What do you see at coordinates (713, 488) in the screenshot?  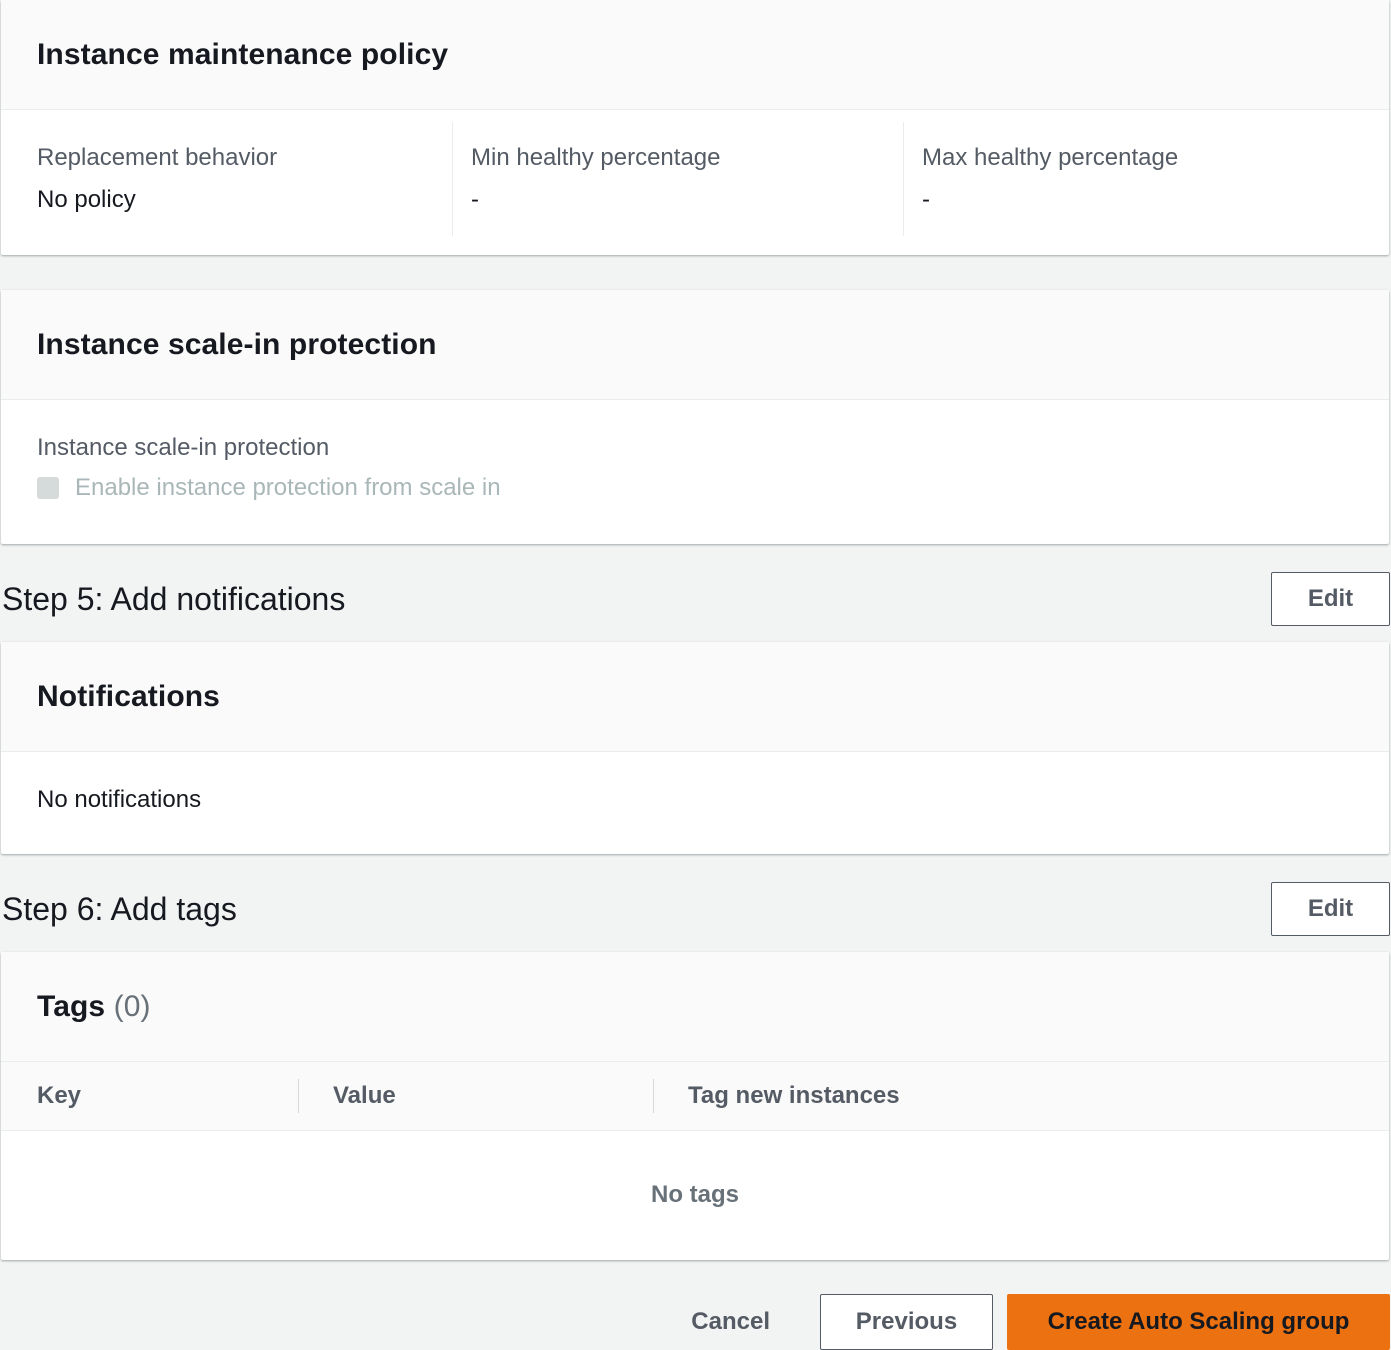 I see `scale-in-protection-checkbox-row: Enable instance protection from scale in` at bounding box center [713, 488].